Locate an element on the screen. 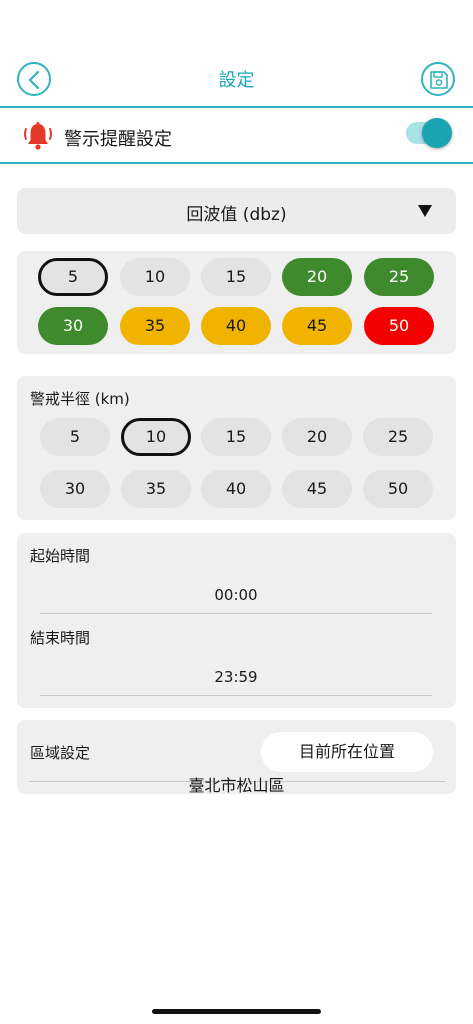 The image size is (473, 1024). floppy-disk-icon is located at coordinates (439, 80).